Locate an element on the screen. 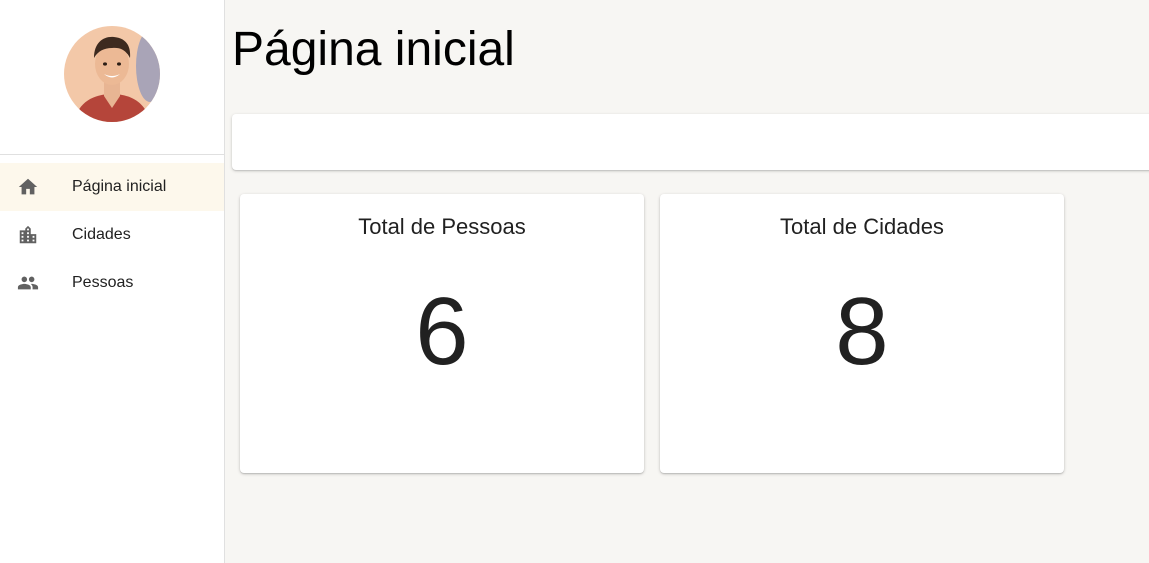  people-icon is located at coordinates (28, 283).